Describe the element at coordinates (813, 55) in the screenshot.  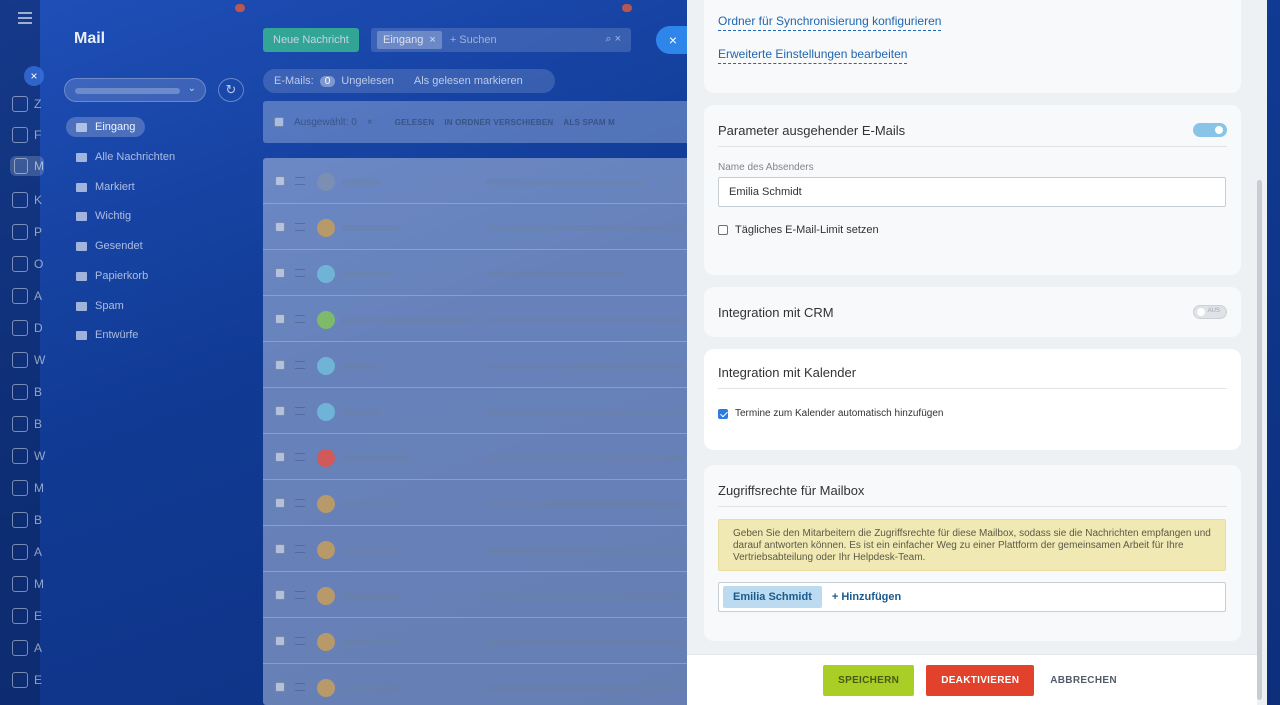
I see `advanced-settings-link: Erweiterte Einstellungen bearbeiten` at that location.